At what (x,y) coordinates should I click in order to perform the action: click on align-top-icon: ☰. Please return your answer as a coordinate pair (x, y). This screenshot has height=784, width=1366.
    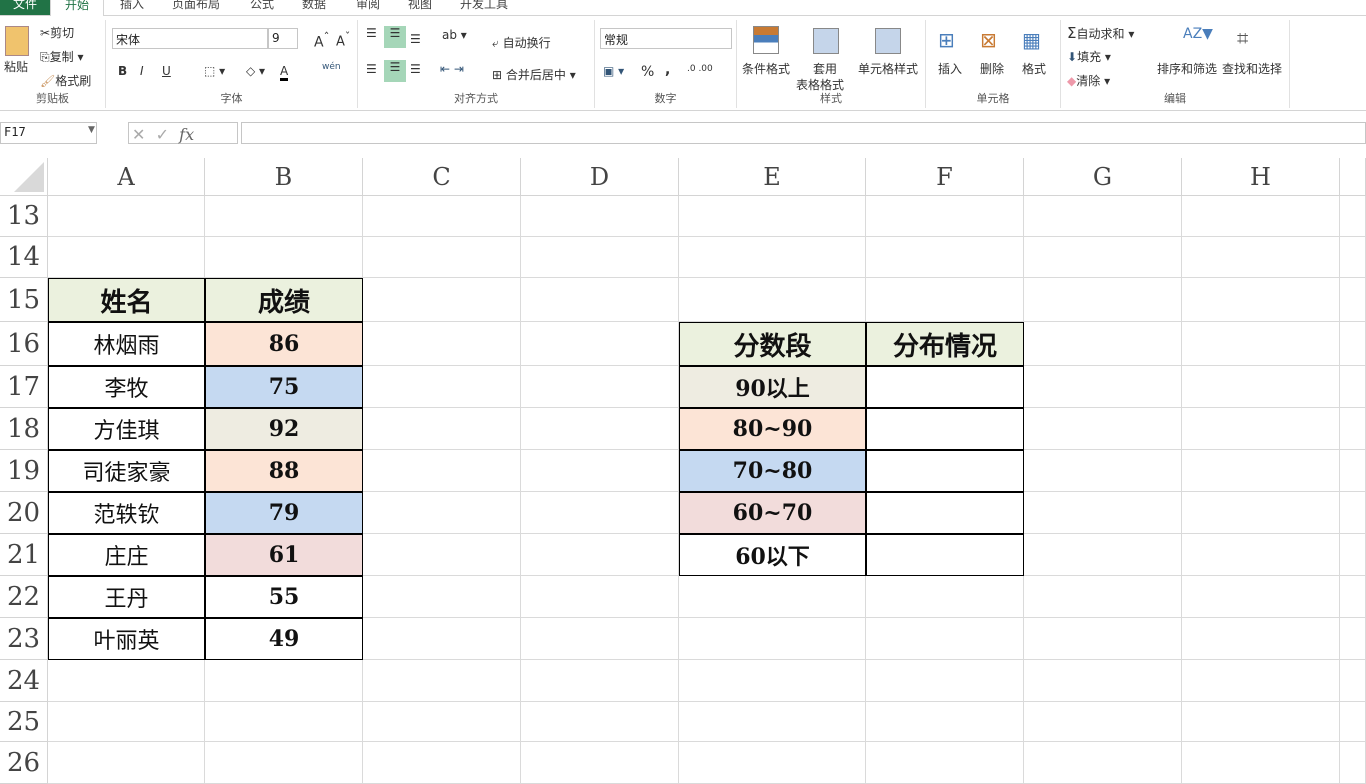
    Looking at the image, I should click on (371, 33).